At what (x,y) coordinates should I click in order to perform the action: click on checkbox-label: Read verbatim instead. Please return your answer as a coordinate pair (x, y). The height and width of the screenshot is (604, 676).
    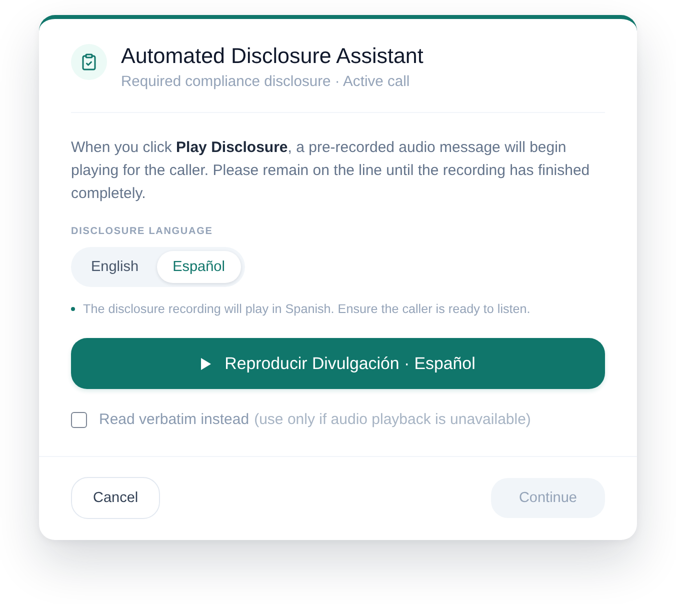
    Looking at the image, I should click on (174, 420).